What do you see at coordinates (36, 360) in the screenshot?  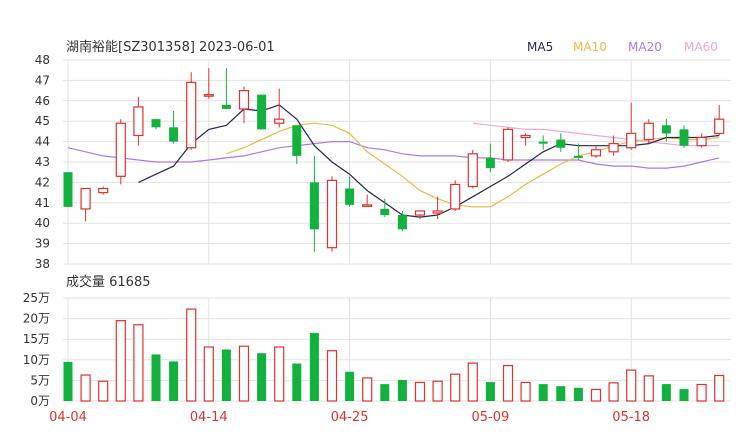 I see `volume-tick-label: 10万` at bounding box center [36, 360].